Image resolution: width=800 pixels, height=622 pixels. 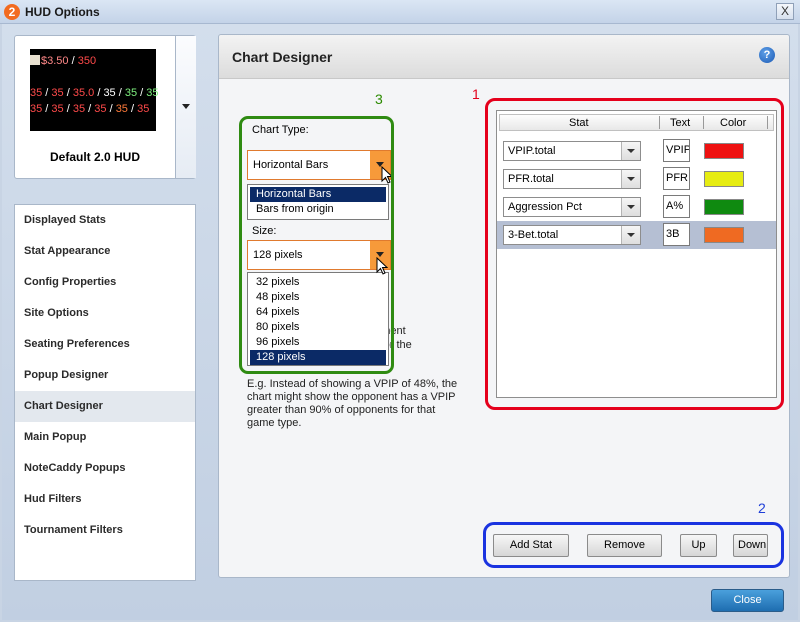 I want to click on table-row: PFR.total PFR, so click(x=636, y=179).